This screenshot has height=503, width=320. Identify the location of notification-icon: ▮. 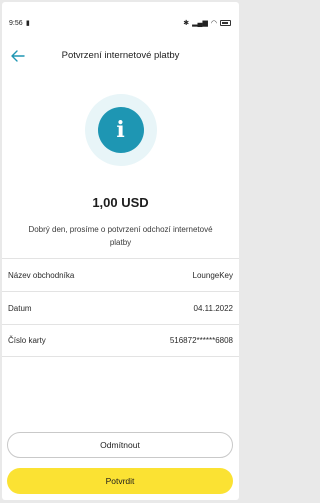
(28, 23).